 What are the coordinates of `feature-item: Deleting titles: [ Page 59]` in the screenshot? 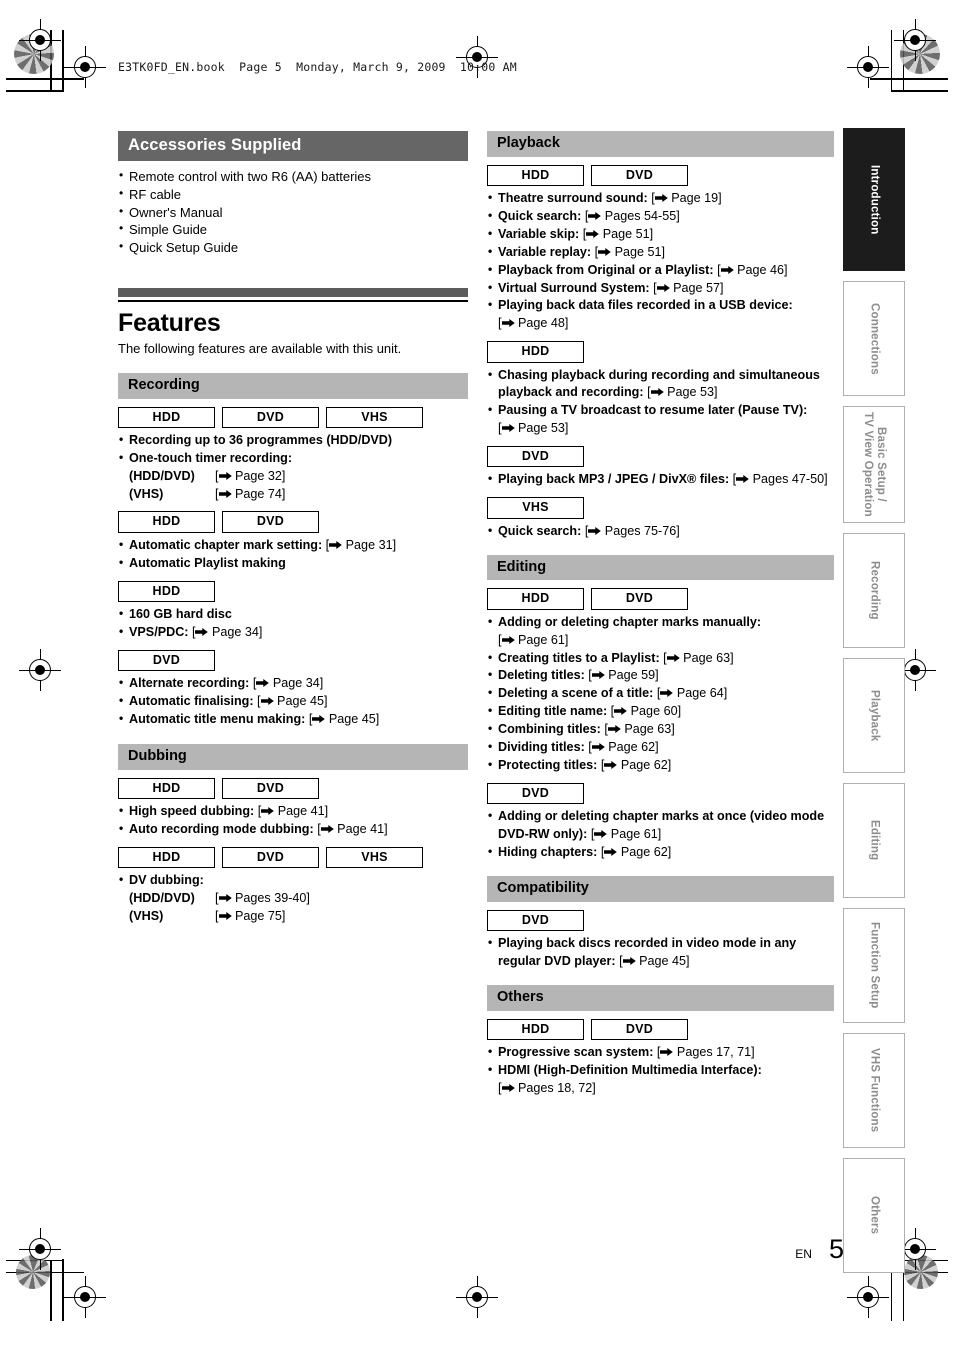 It's located at (660, 675).